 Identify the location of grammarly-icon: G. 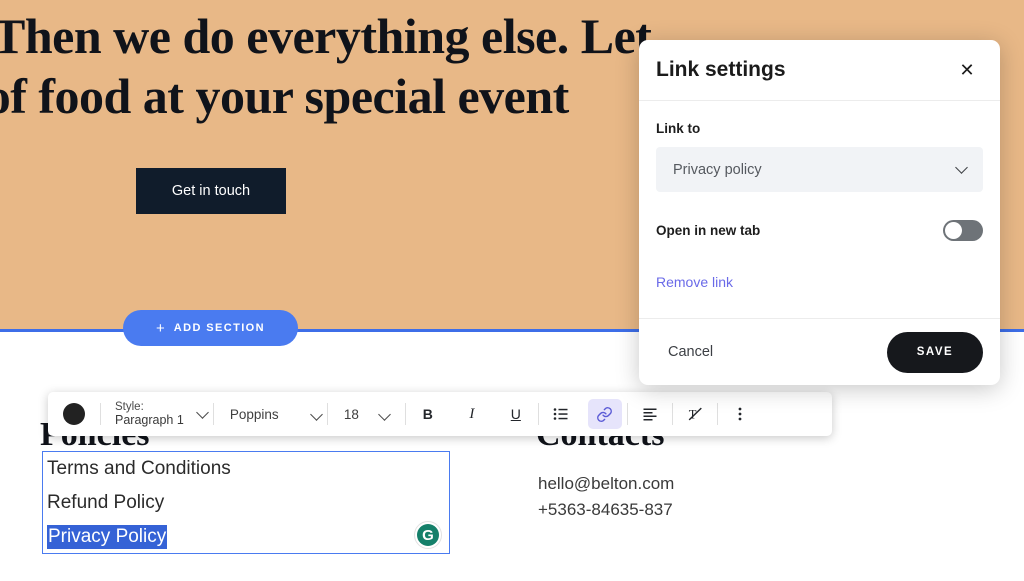
(428, 535).